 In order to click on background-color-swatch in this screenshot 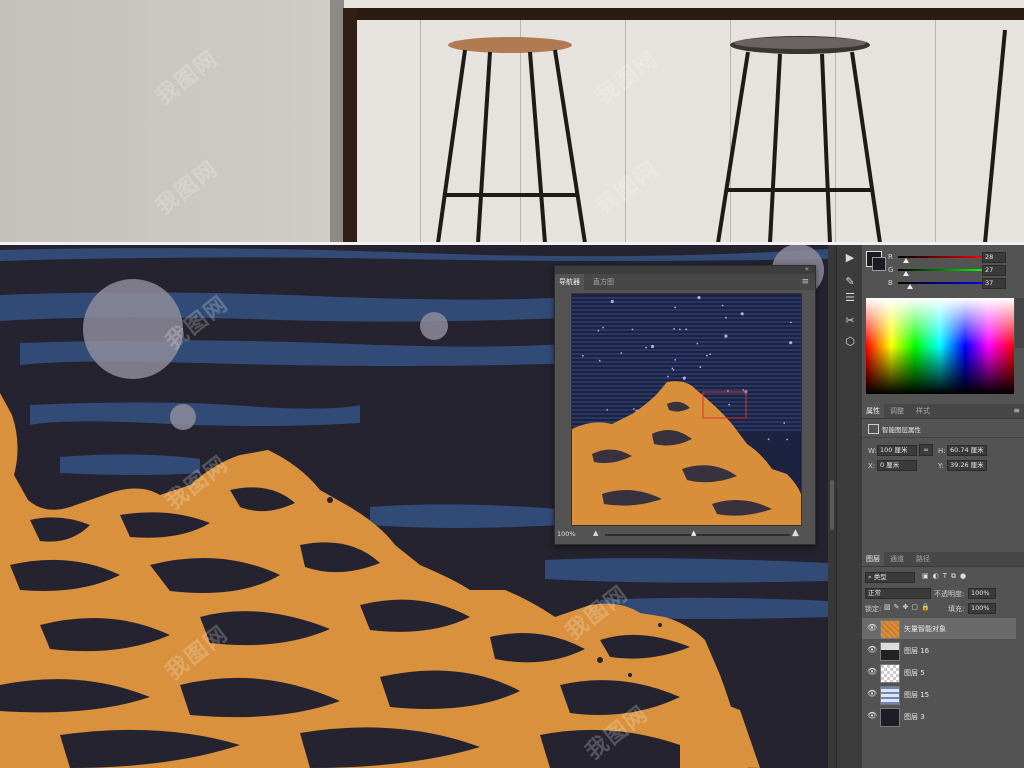, I will do `click(879, 264)`.